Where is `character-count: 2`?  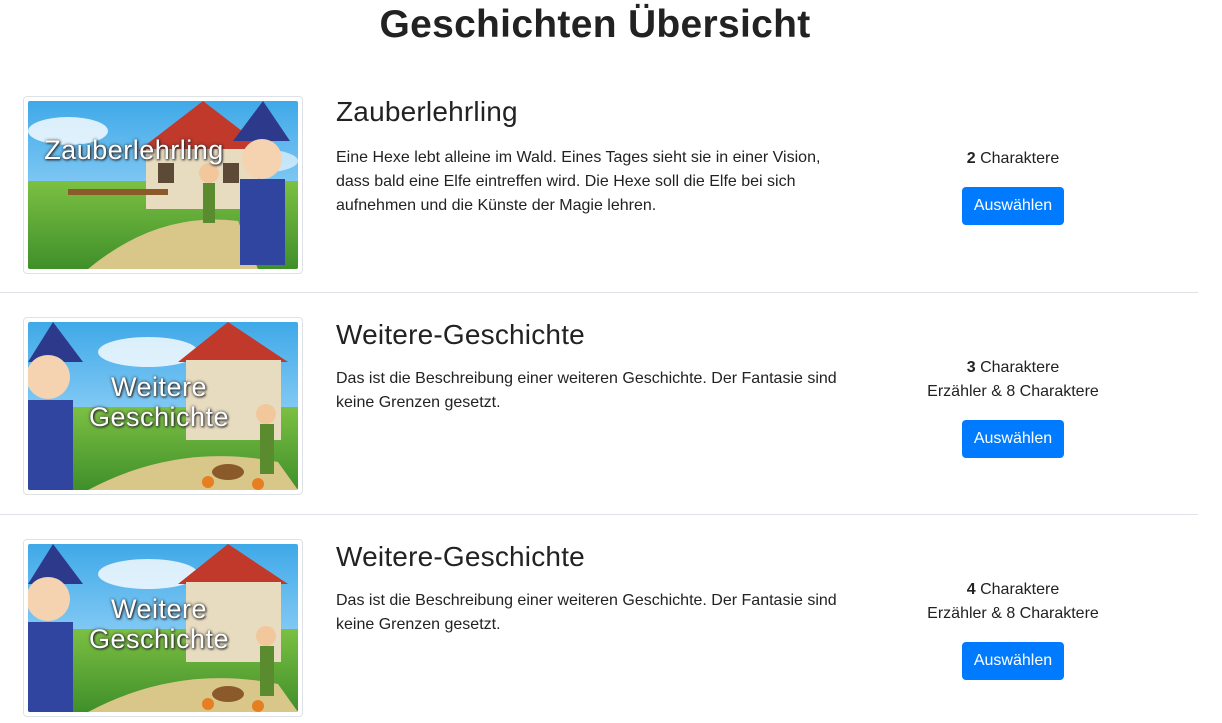 character-count: 2 is located at coordinates (971, 158).